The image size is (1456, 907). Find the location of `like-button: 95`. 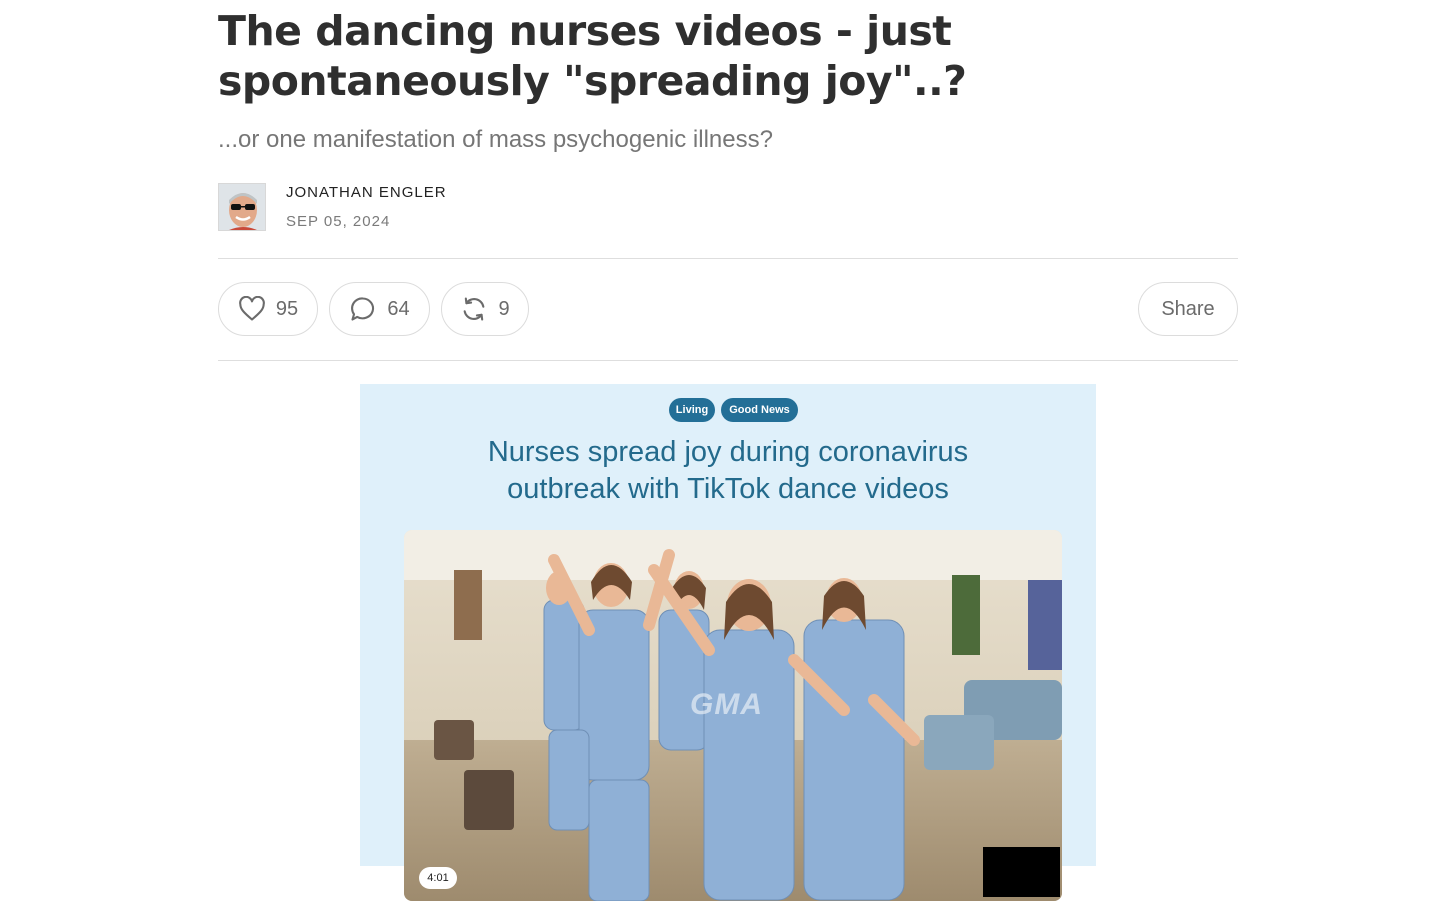

like-button: 95 is located at coordinates (268, 309).